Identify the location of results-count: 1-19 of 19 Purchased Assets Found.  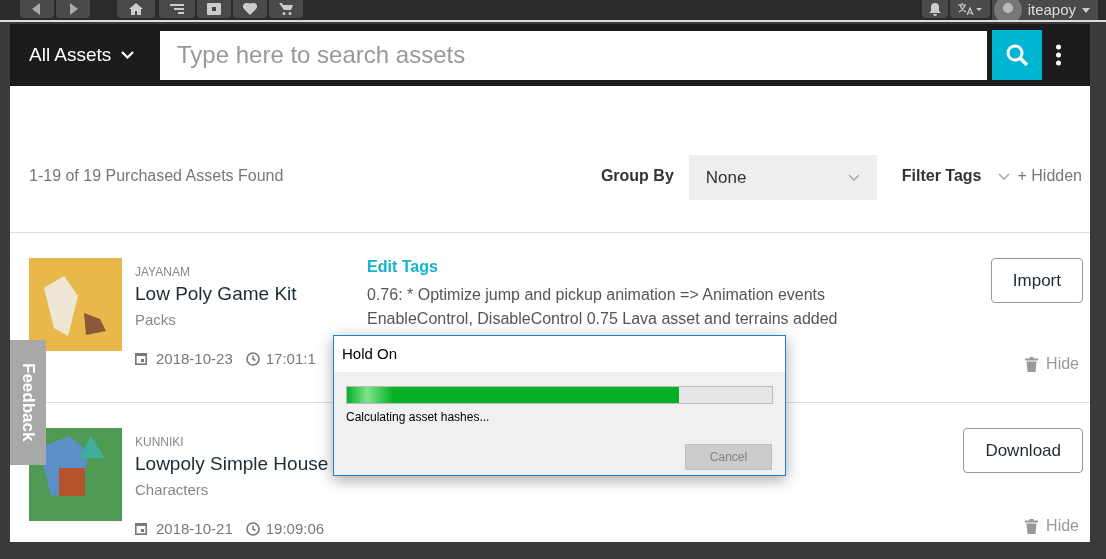
(156, 176).